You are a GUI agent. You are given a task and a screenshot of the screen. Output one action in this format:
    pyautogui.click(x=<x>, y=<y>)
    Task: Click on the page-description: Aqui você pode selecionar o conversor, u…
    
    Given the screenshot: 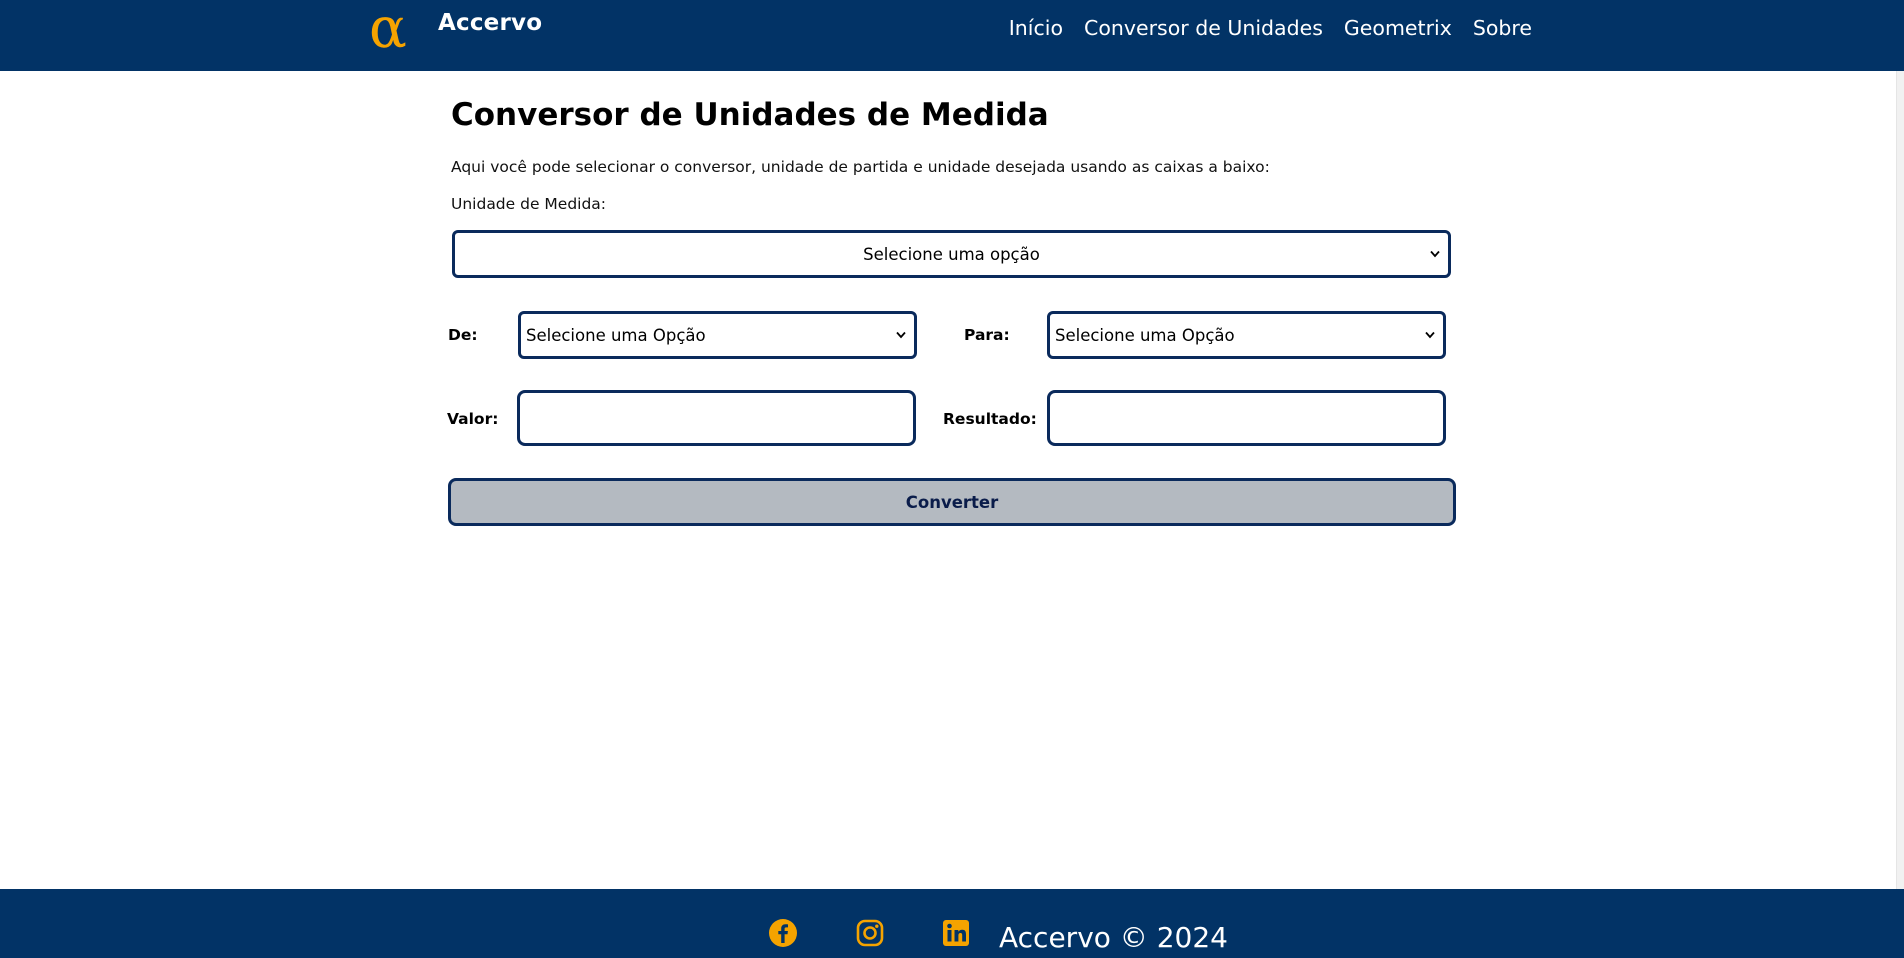 What is the action you would take?
    pyautogui.click(x=860, y=167)
    